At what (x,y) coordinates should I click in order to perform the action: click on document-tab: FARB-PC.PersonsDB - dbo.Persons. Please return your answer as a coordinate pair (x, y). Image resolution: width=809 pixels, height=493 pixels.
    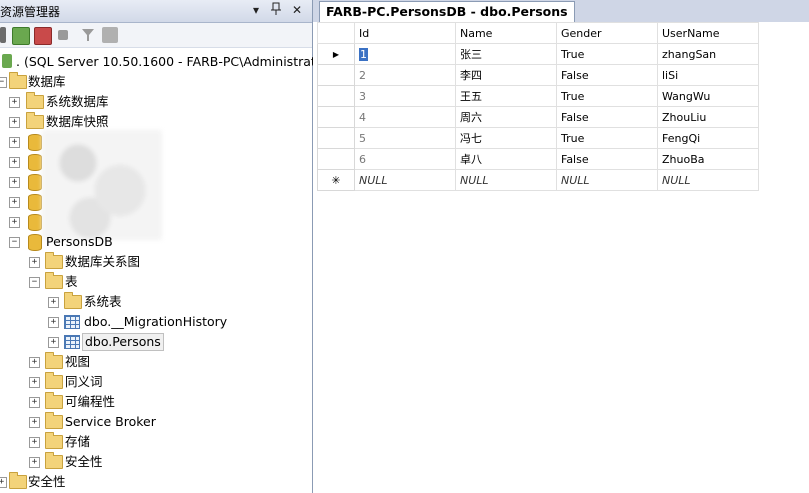
    Looking at the image, I should click on (447, 11).